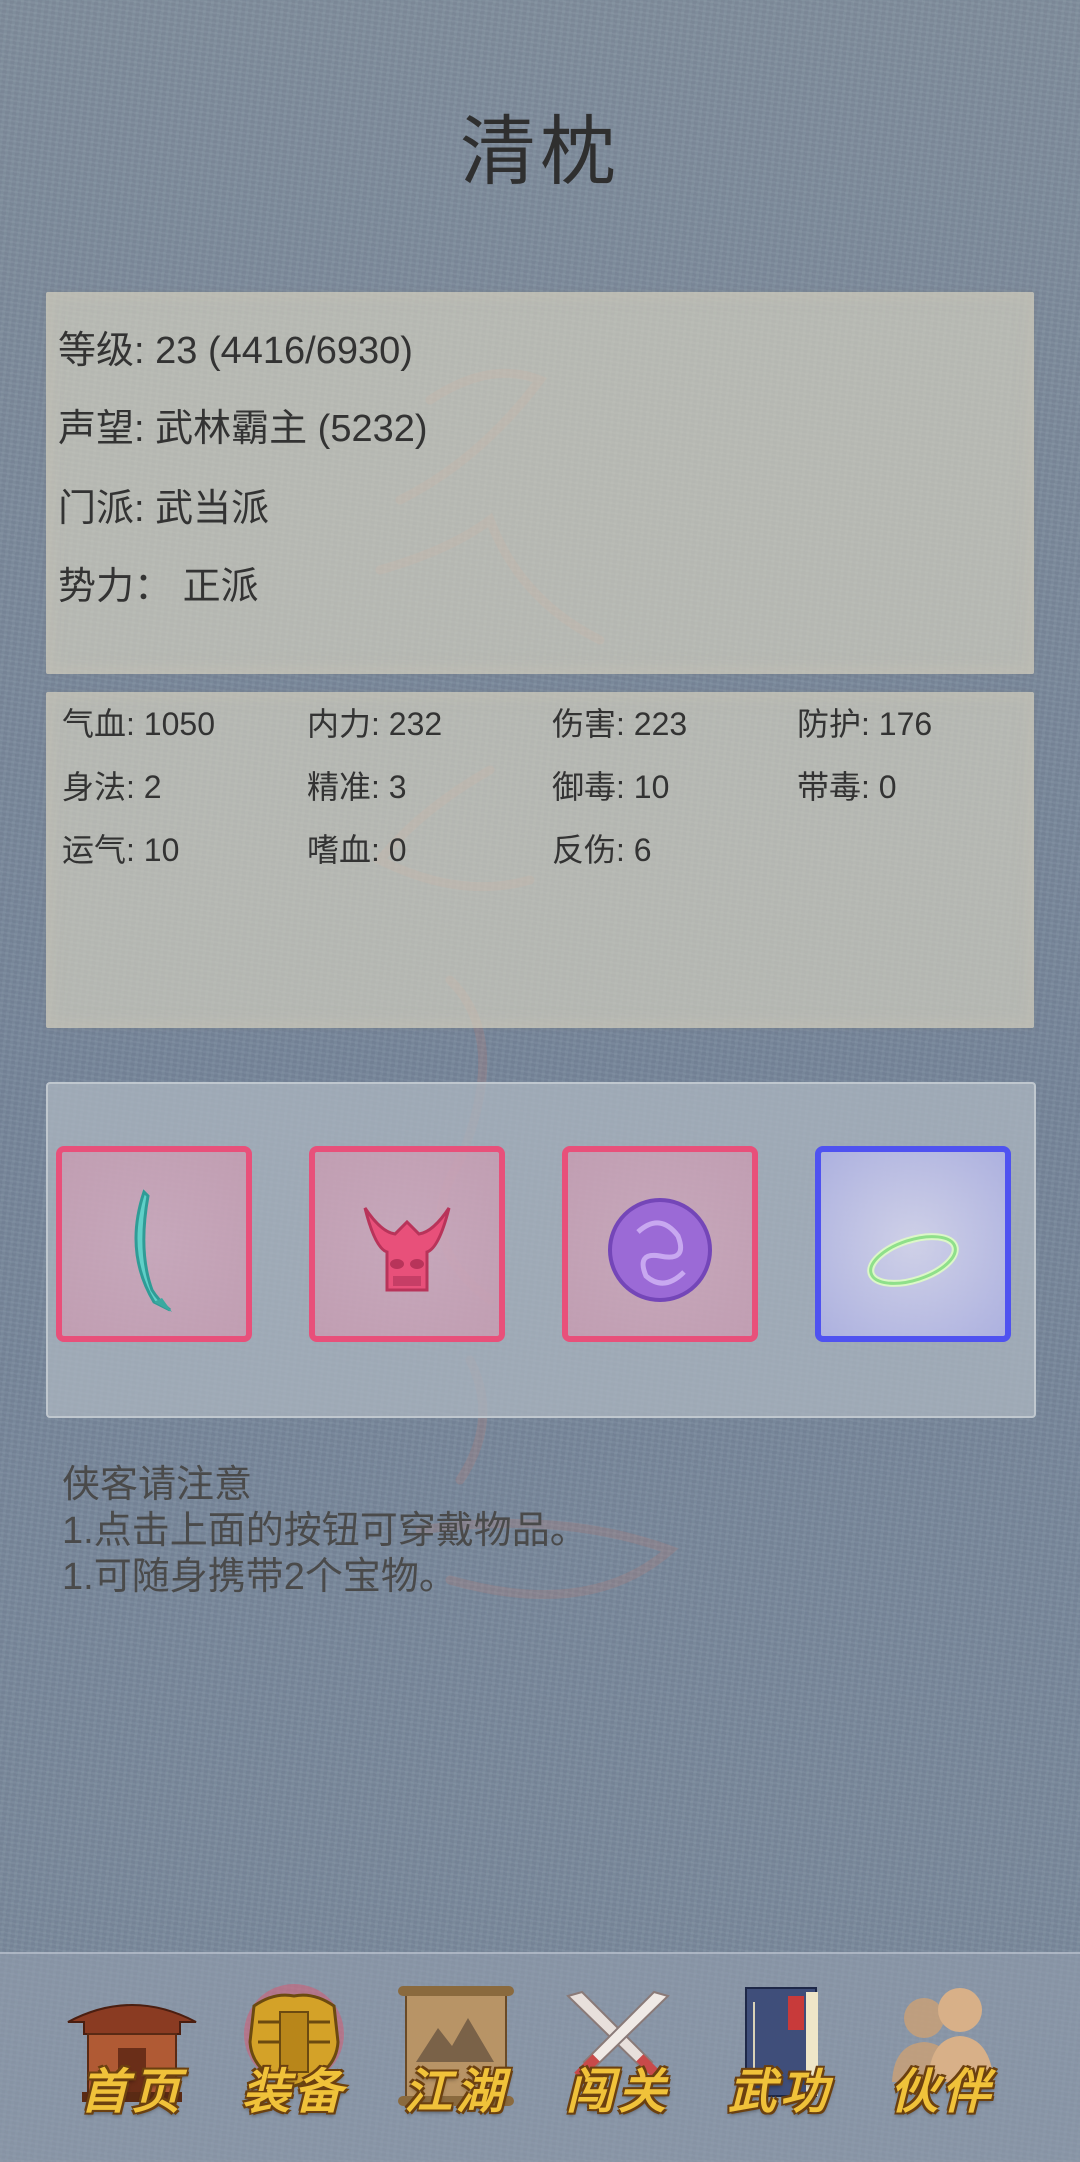  What do you see at coordinates (284, 351) in the screenshot?
I see `level-value: 23 (4416/6930)` at bounding box center [284, 351].